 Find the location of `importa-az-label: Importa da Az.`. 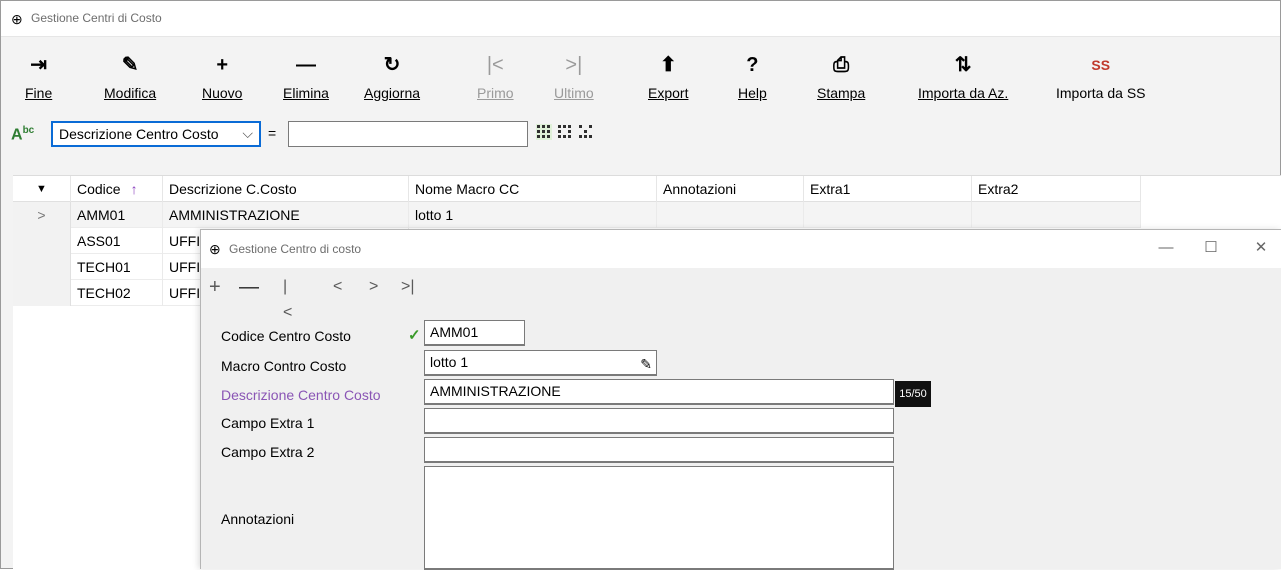

importa-az-label: Importa da Az. is located at coordinates (963, 93).